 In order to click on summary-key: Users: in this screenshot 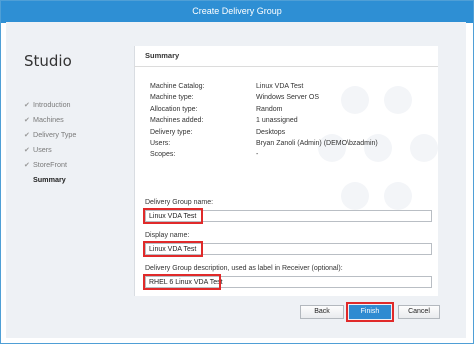, I will do `click(160, 143)`.